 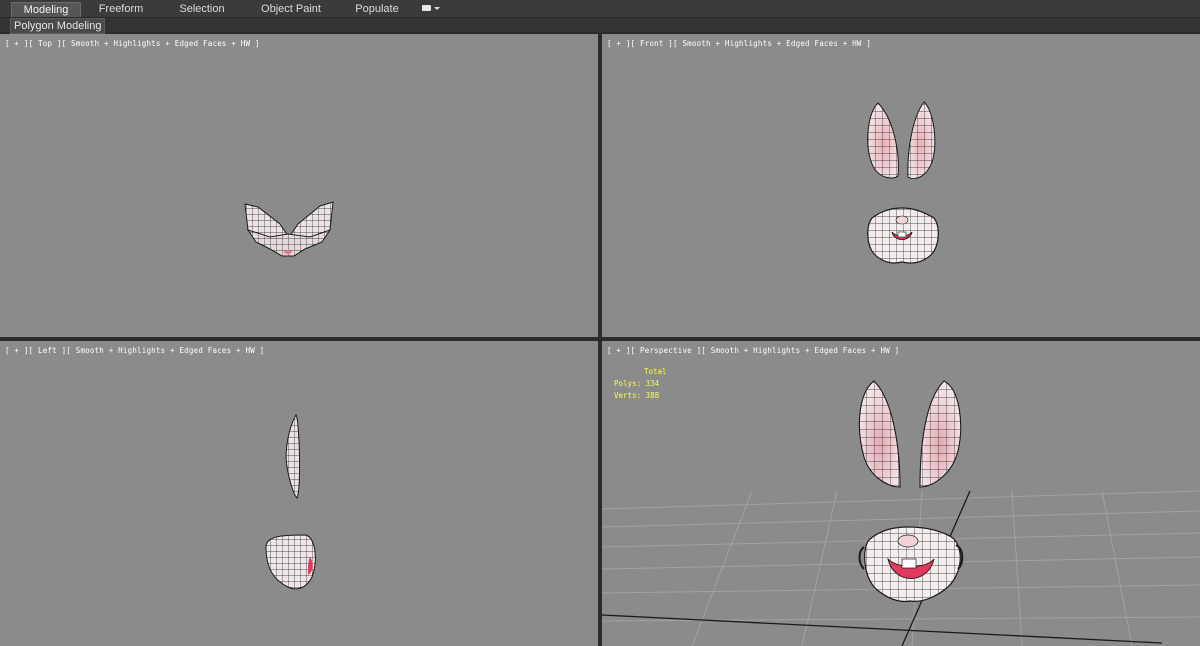 I want to click on tab-populate: Populate, so click(x=377, y=9).